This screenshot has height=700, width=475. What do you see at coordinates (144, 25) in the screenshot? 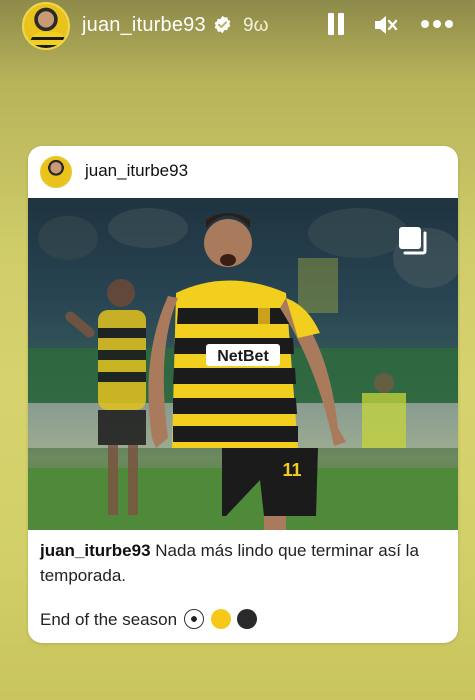
I see `story-username: juan_iturbe93` at bounding box center [144, 25].